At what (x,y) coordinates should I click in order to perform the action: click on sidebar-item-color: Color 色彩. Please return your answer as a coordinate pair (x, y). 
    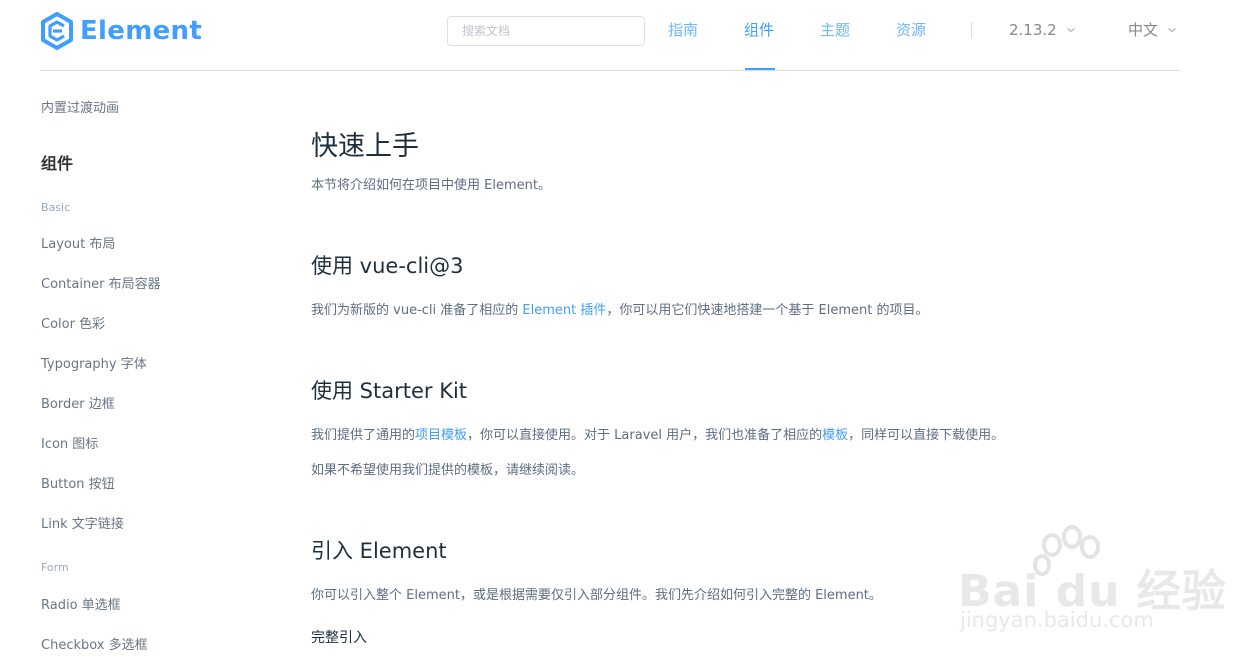
    Looking at the image, I should click on (73, 322).